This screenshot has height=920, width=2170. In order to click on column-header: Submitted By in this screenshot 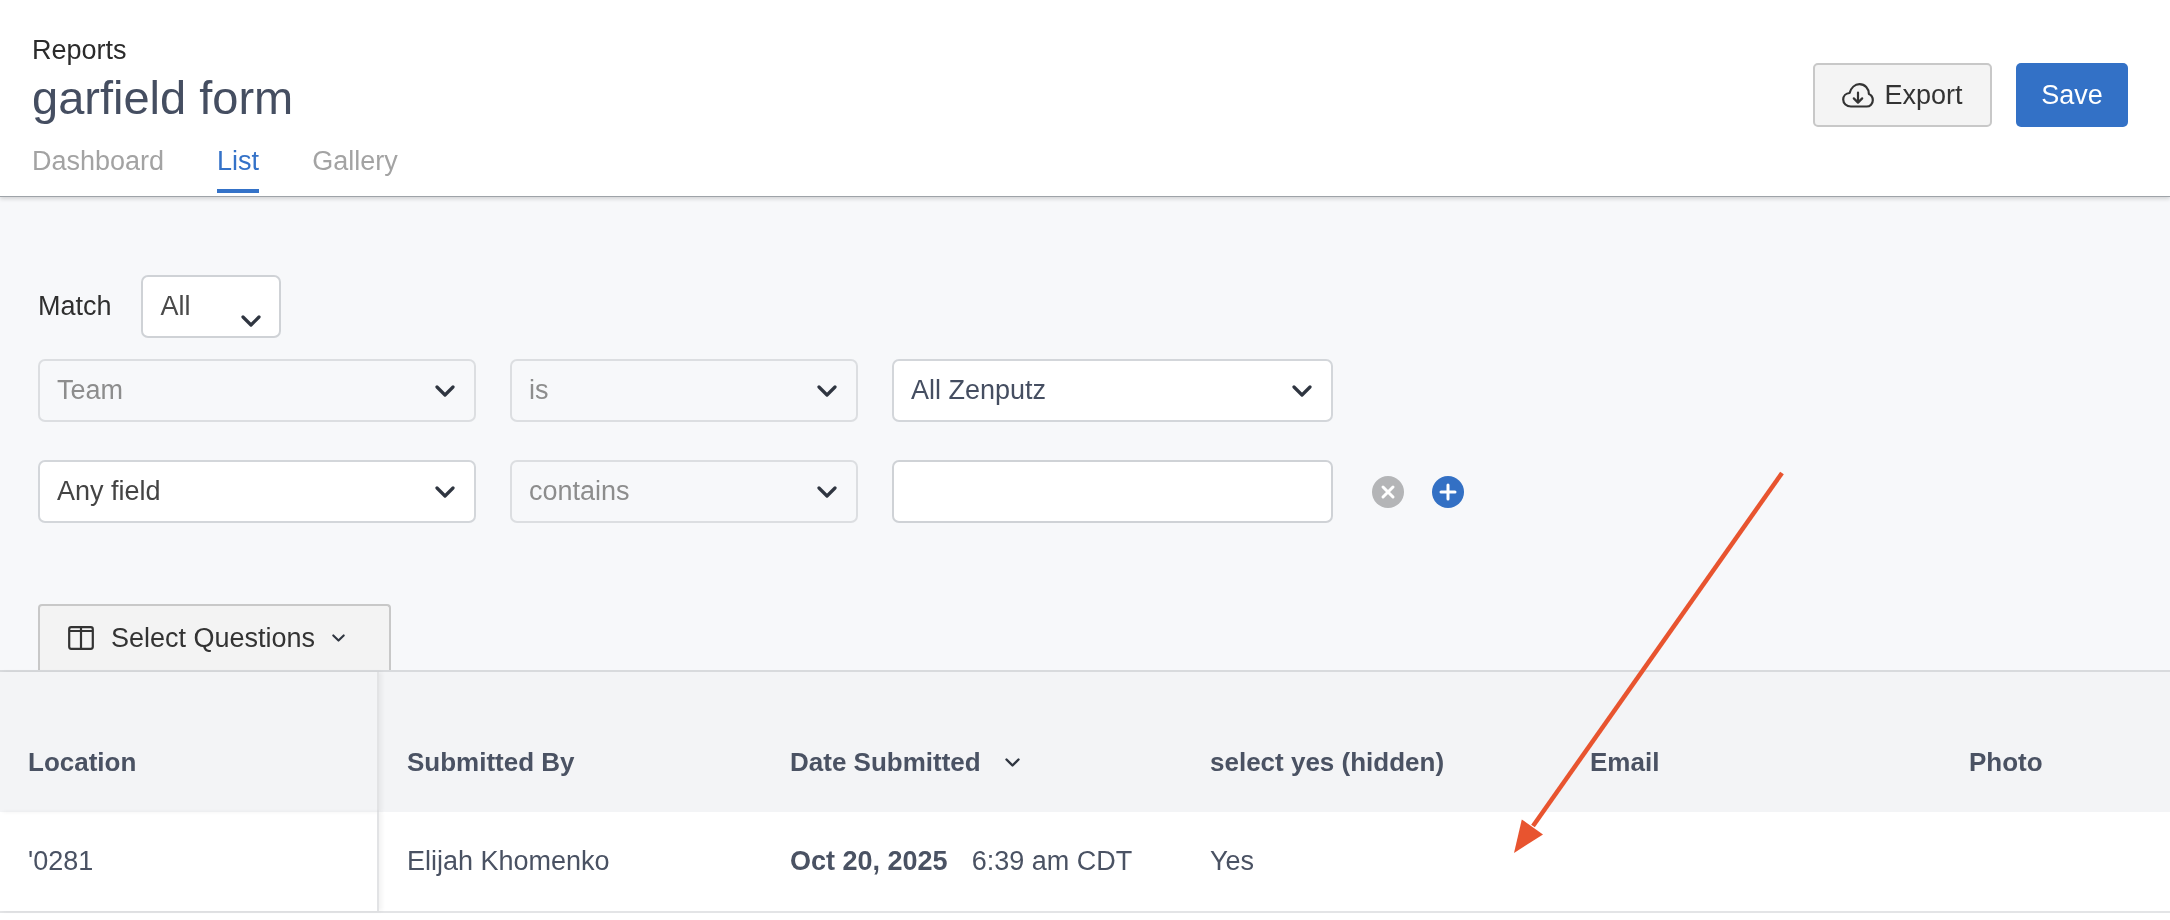, I will do `click(491, 762)`.